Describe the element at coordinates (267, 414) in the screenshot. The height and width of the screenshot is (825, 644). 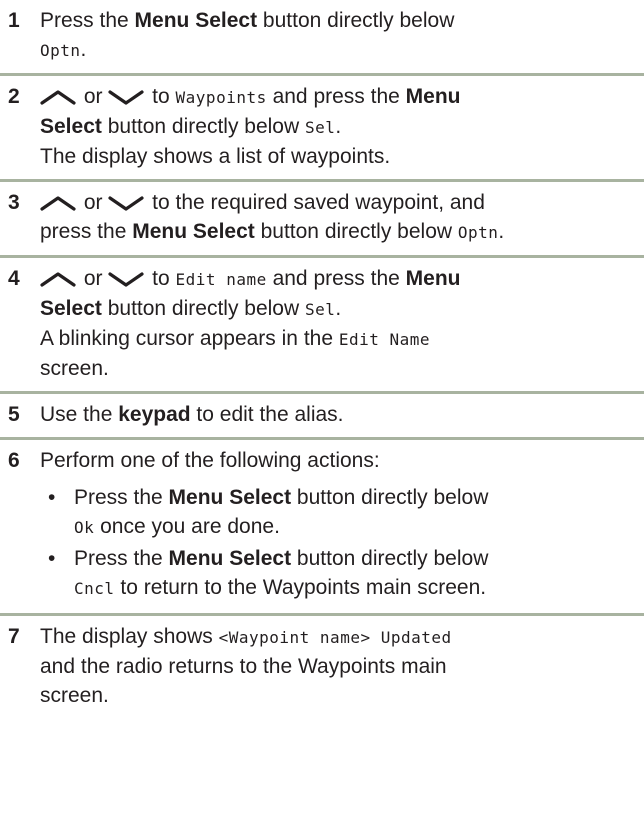
I see `step-text: to edit the alias.` at that location.